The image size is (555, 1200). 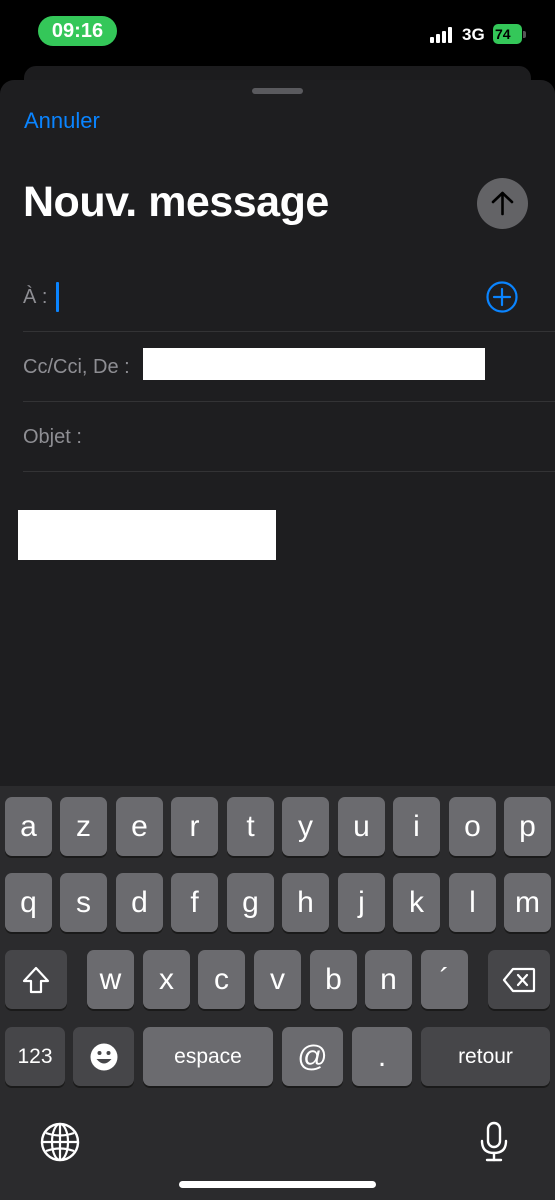 I want to click on key-h: h, so click(x=305, y=902).